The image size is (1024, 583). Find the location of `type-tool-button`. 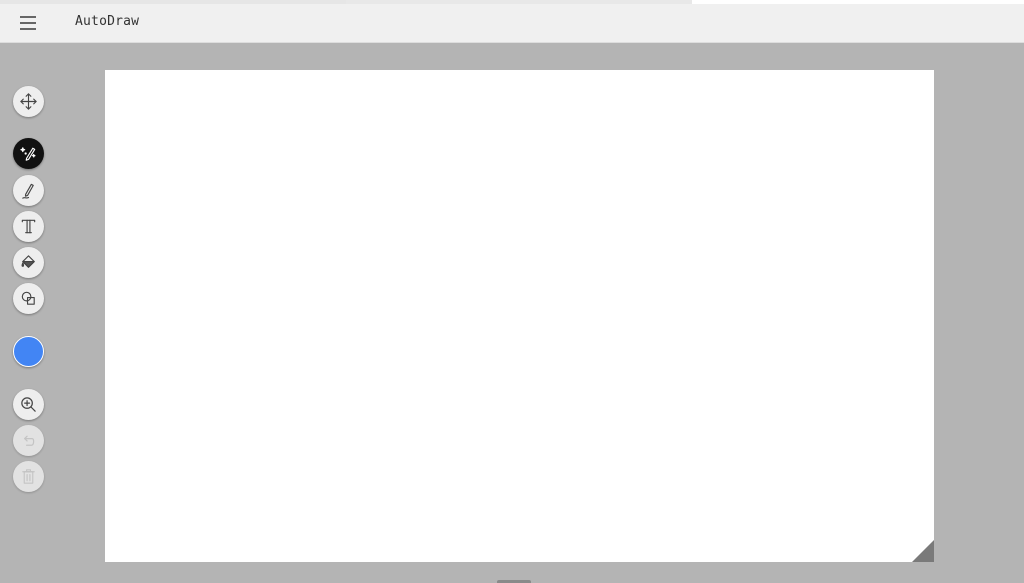

type-tool-button is located at coordinates (28, 226).